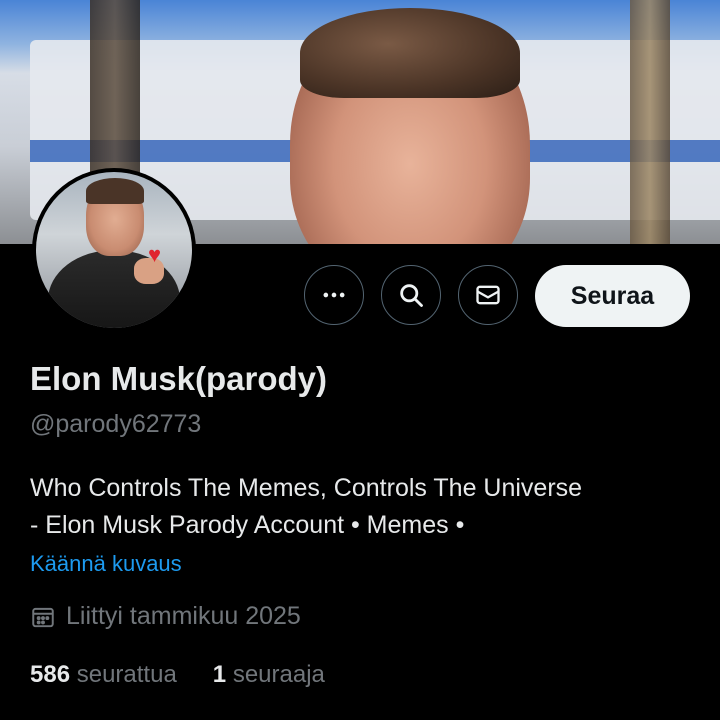  What do you see at coordinates (410, 53) in the screenshot?
I see `banner-hair` at bounding box center [410, 53].